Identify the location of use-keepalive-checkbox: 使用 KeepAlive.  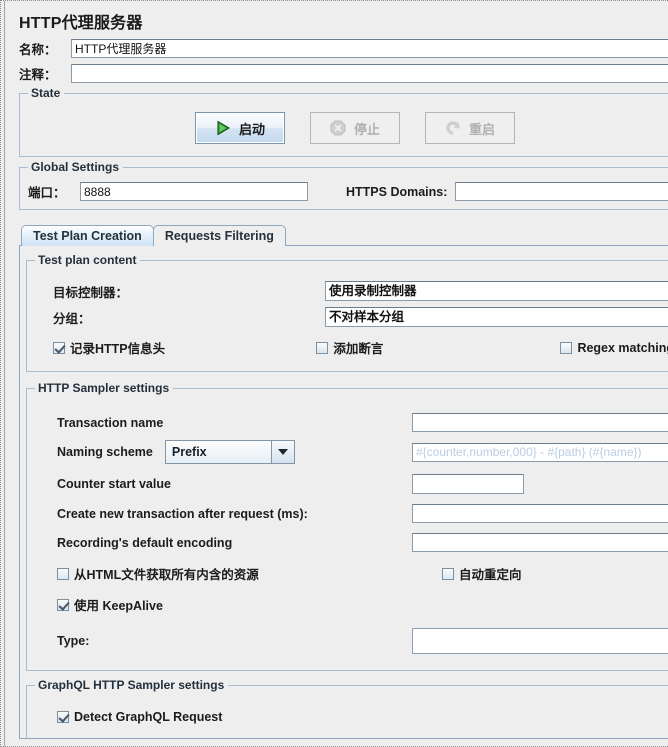
(110, 604).